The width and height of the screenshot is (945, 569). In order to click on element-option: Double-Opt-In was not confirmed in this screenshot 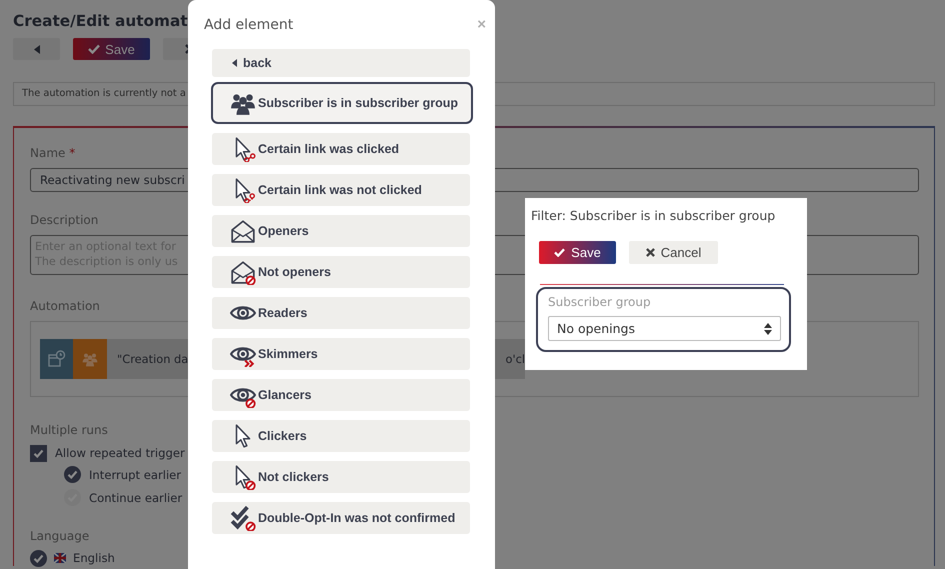, I will do `click(341, 518)`.